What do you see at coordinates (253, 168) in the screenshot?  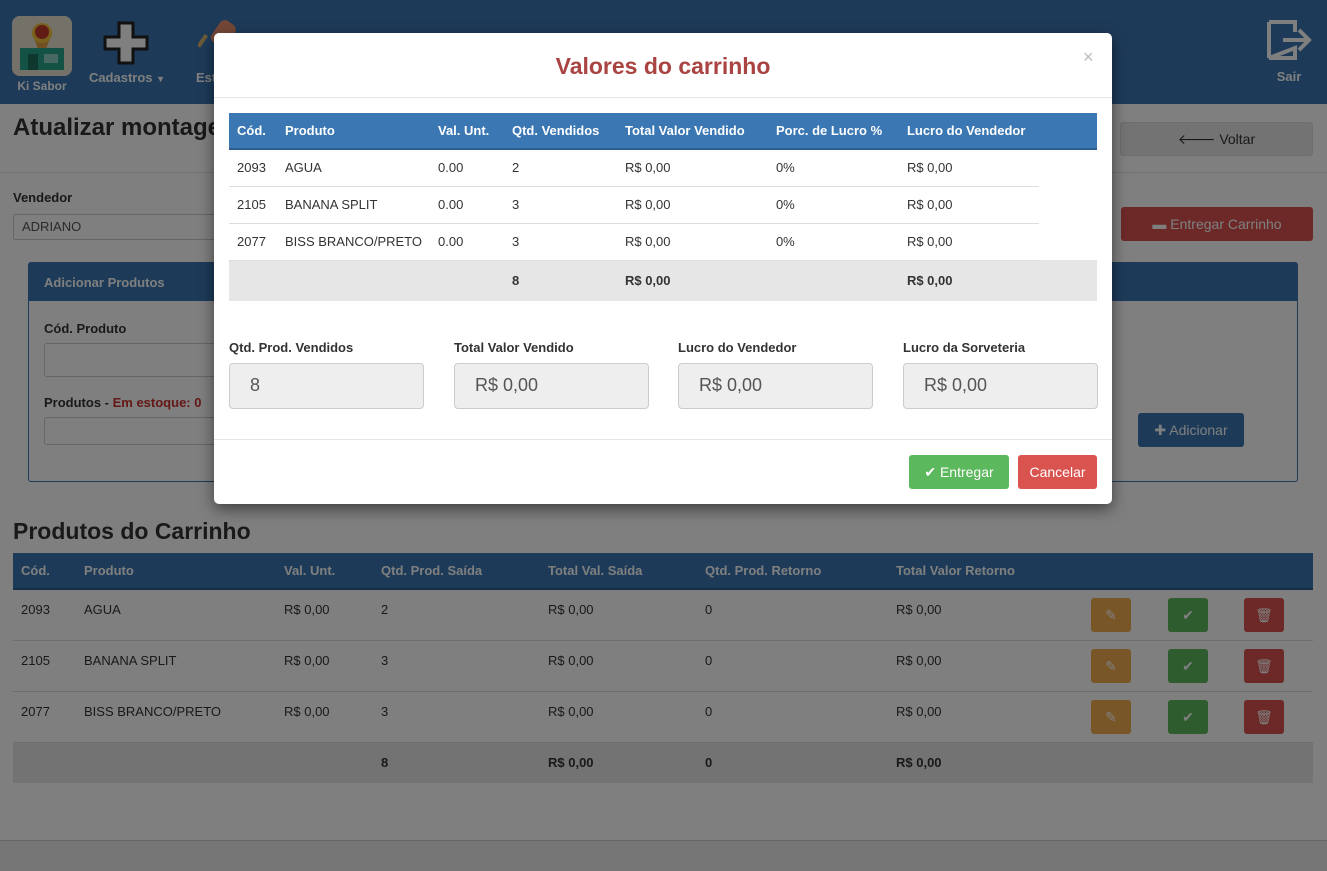 I see `cell-cod: 2093` at bounding box center [253, 168].